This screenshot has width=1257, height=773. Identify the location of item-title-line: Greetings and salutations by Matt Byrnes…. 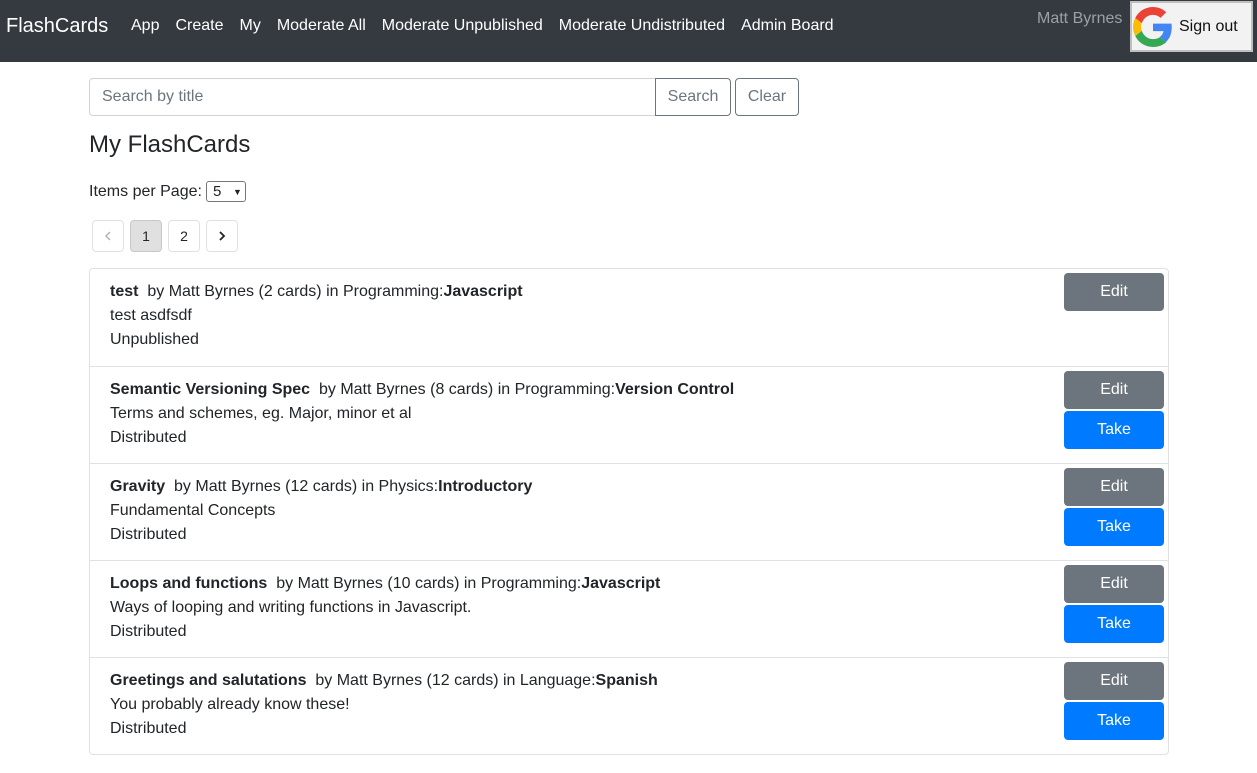
(384, 681).